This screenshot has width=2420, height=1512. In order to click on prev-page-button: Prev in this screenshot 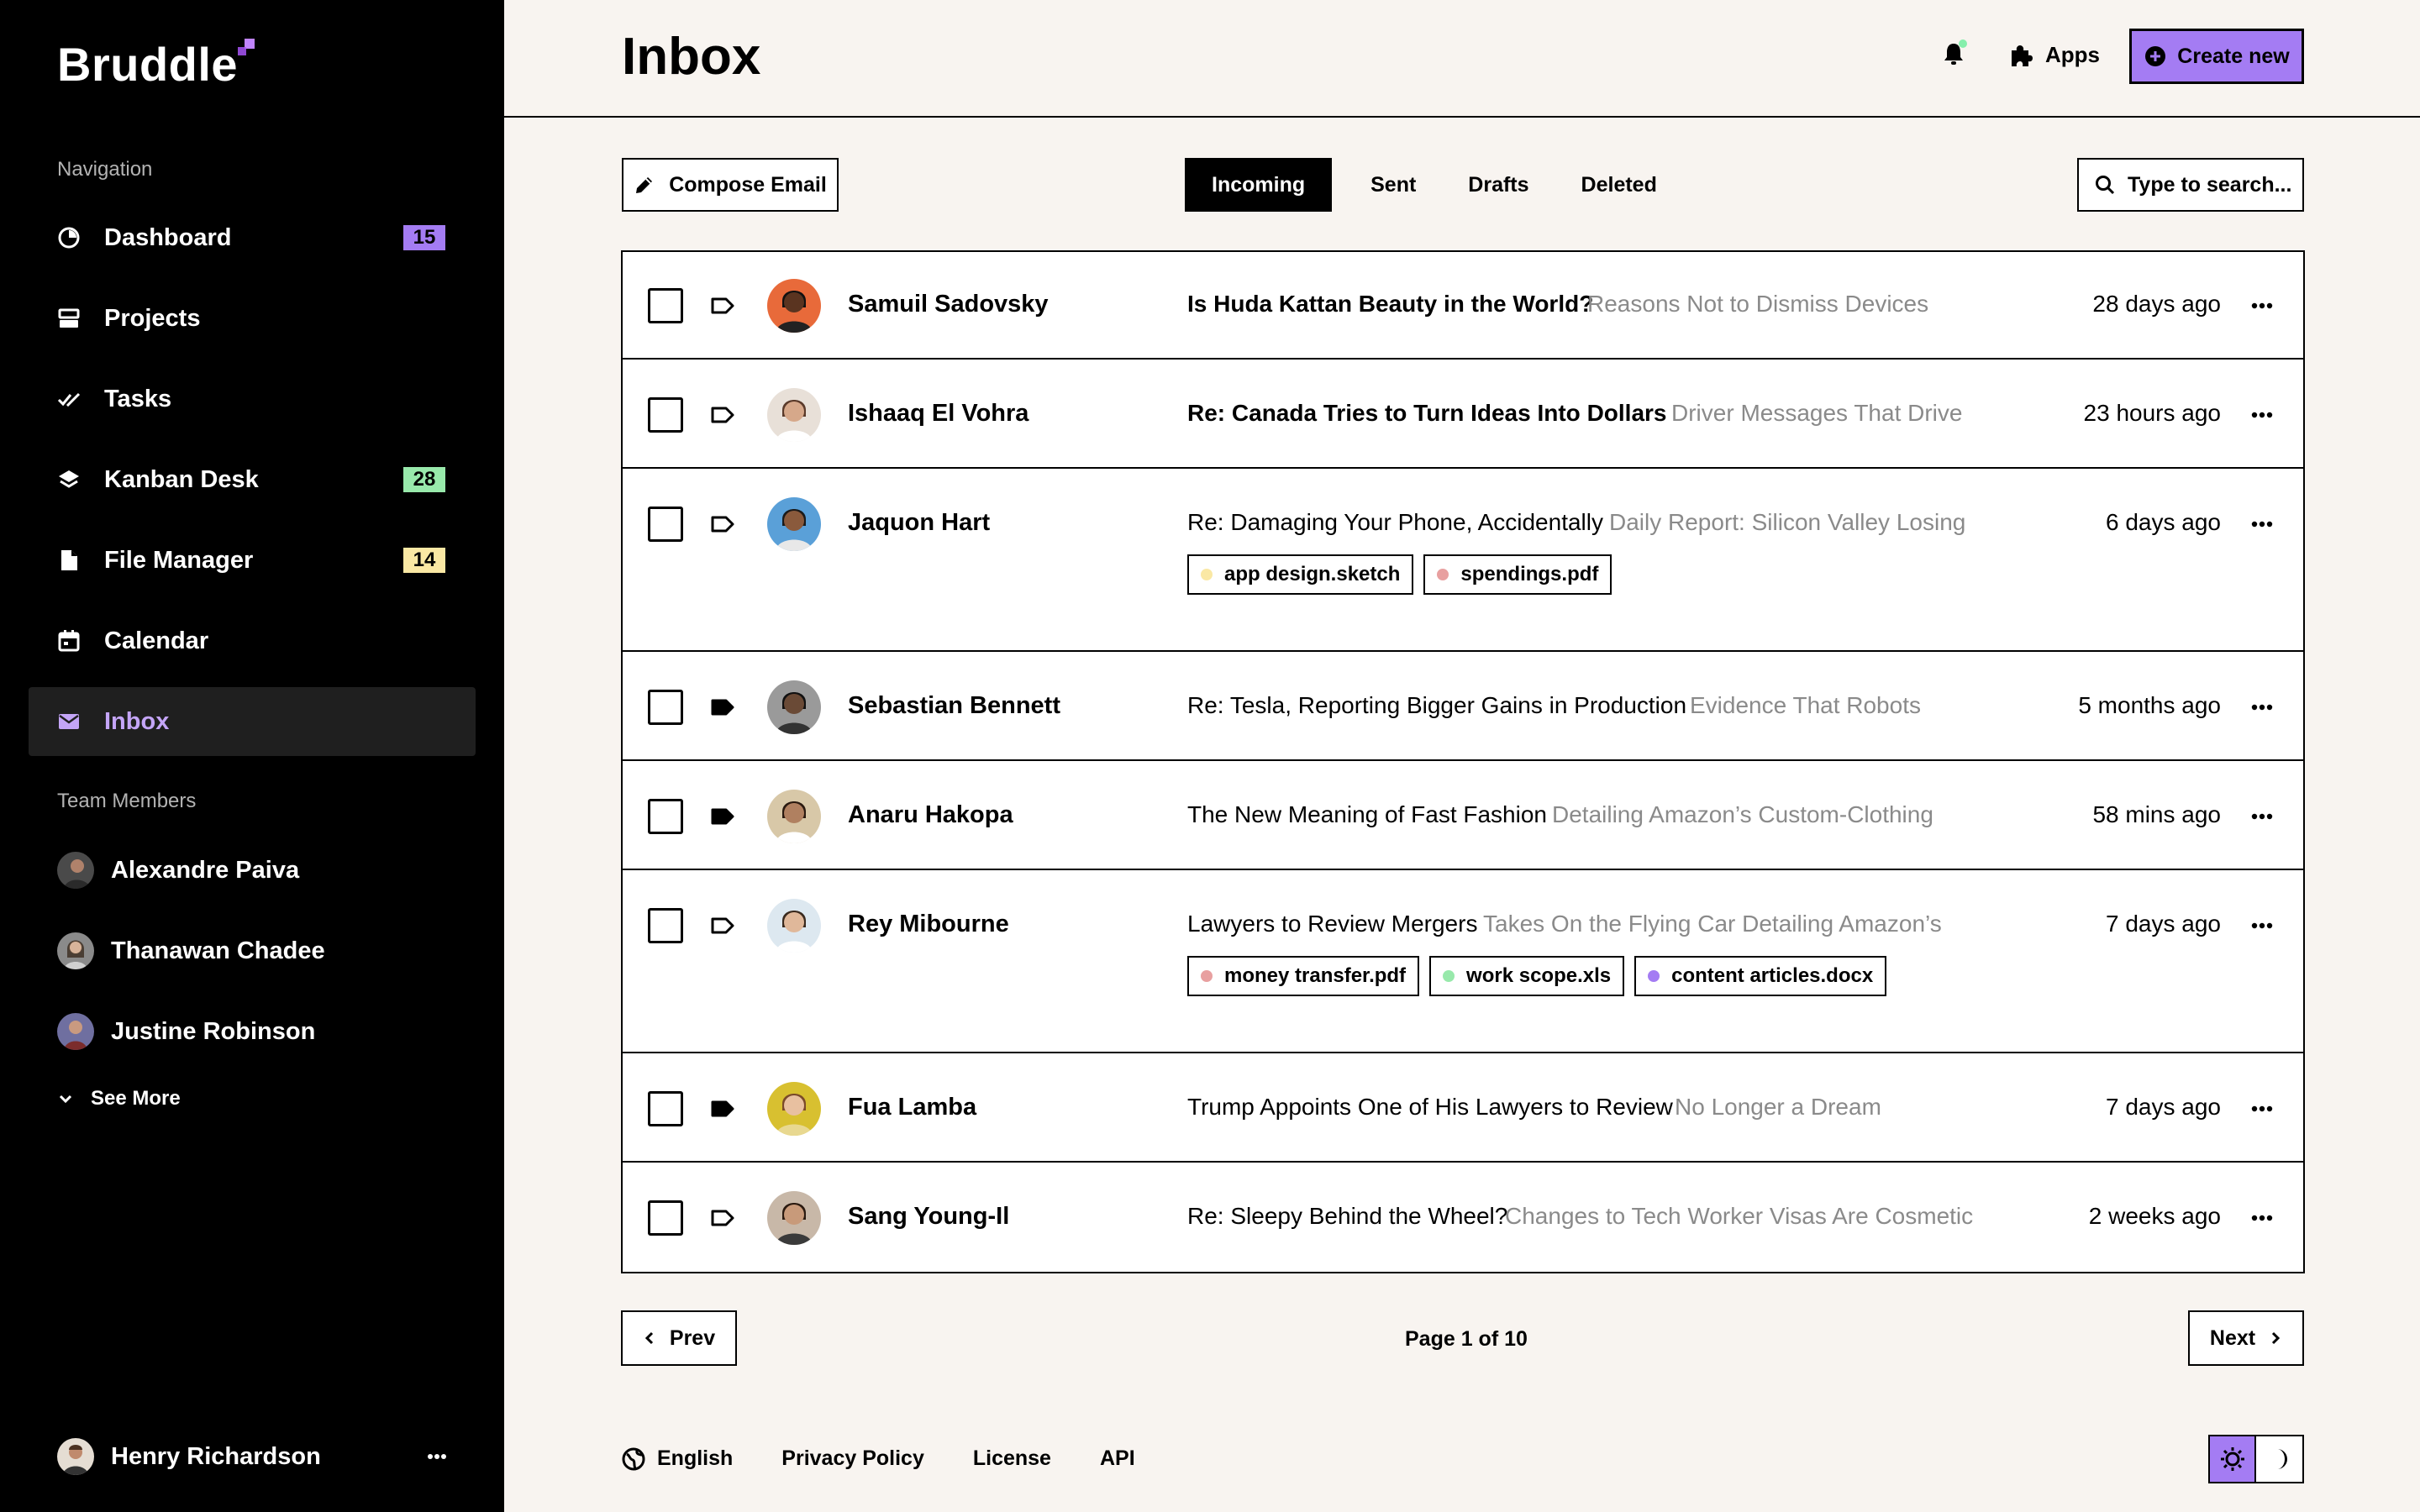, I will do `click(679, 1338)`.